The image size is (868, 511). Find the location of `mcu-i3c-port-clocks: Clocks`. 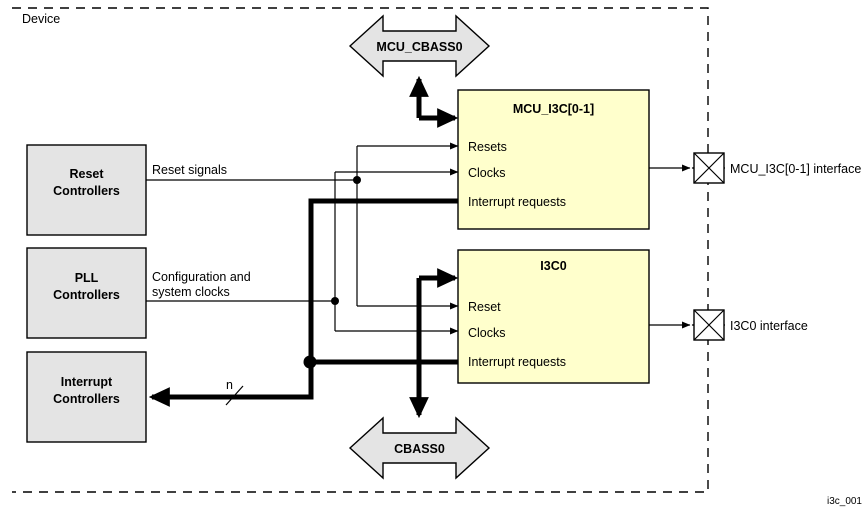

mcu-i3c-port-clocks: Clocks is located at coordinates (487, 173).